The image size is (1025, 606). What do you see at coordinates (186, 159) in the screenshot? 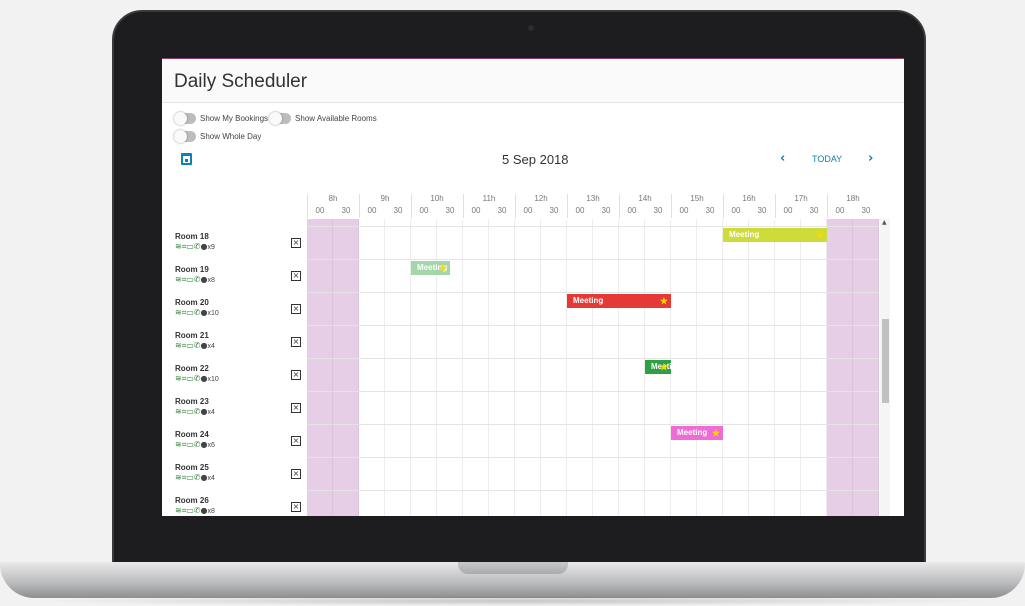
I see `calendar-icon` at bounding box center [186, 159].